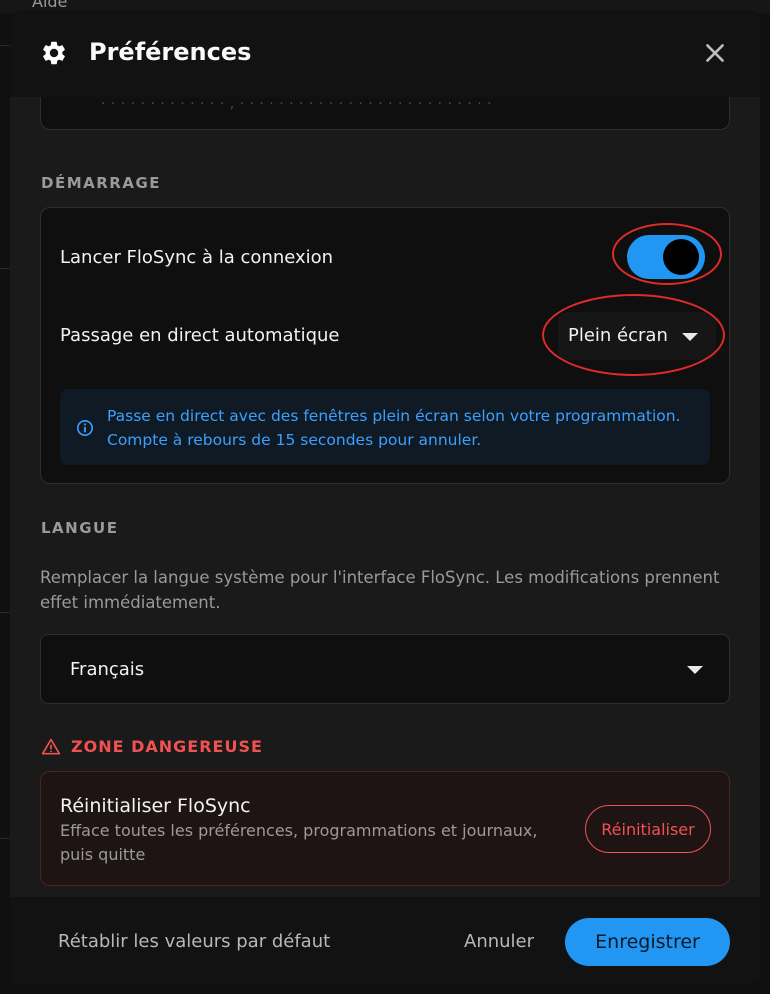 This screenshot has height=994, width=770. I want to click on launch-at-login-toggle, so click(666, 257).